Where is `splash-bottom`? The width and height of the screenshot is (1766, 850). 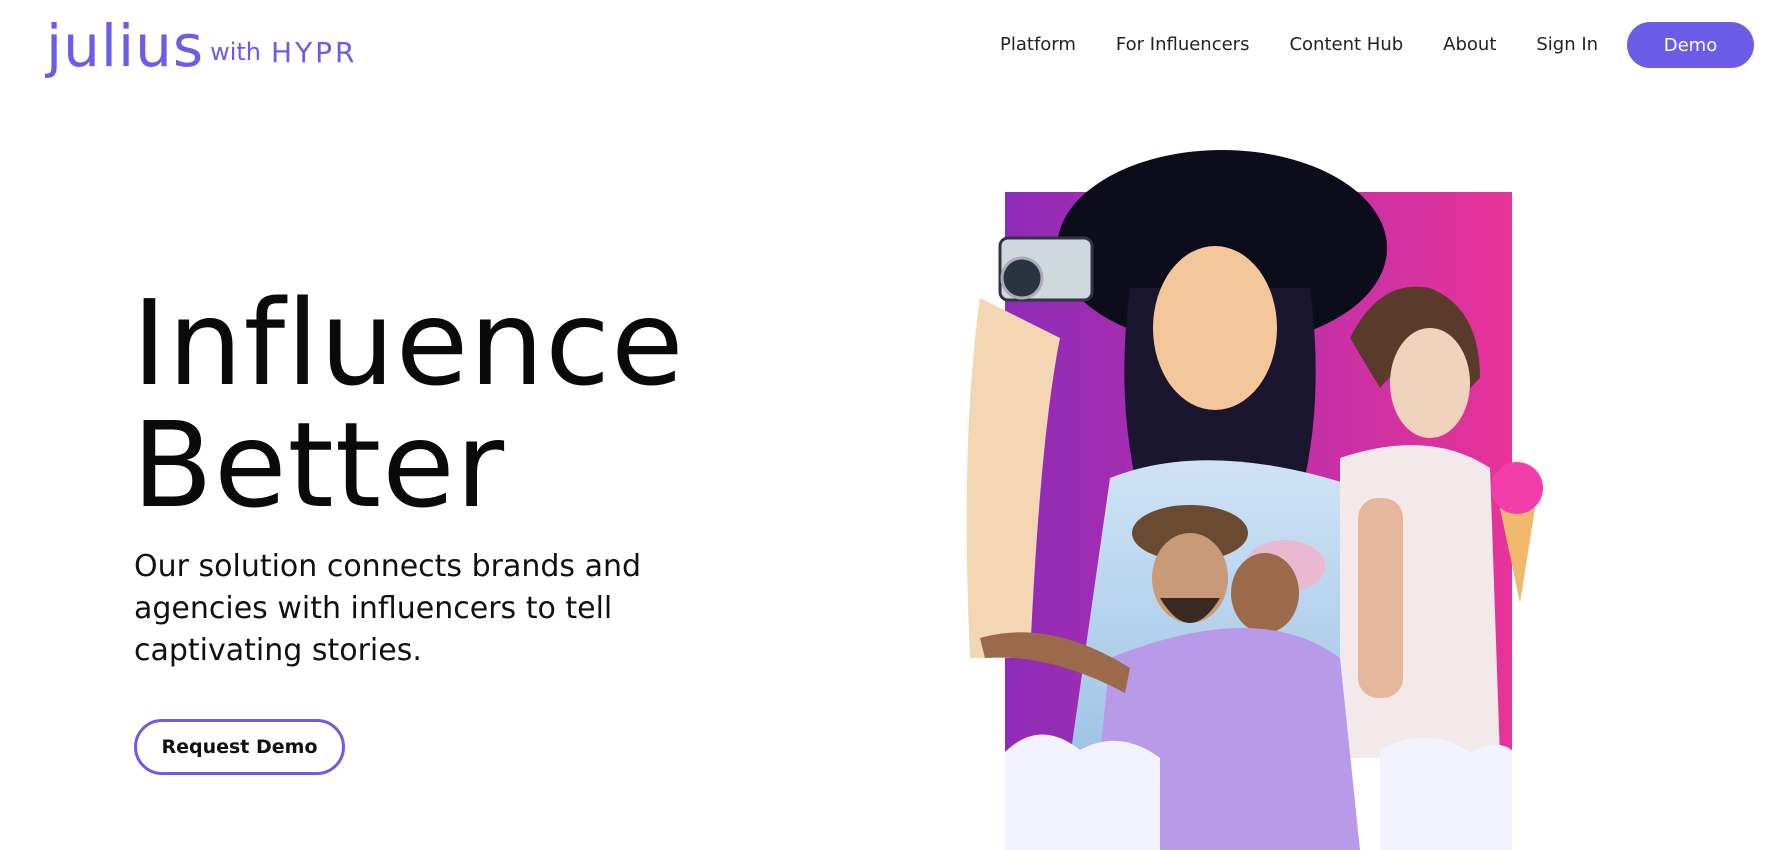
splash-bottom is located at coordinates (1082, 792).